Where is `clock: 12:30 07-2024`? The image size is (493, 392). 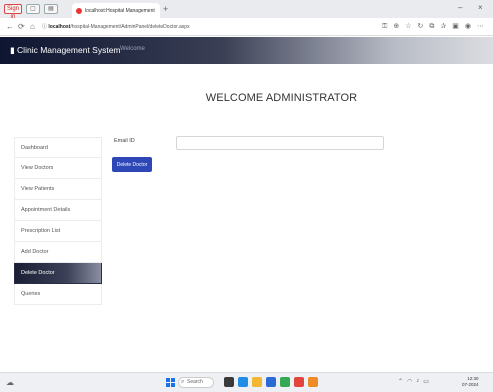
clock: 12:30 07-2024 is located at coordinates (470, 382).